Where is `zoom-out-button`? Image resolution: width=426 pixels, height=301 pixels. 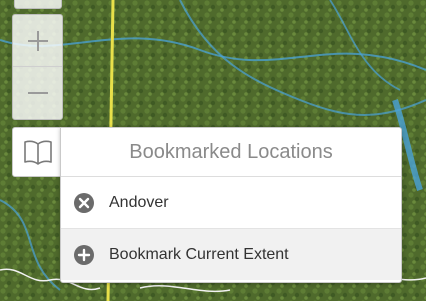 zoom-out-button is located at coordinates (37, 92).